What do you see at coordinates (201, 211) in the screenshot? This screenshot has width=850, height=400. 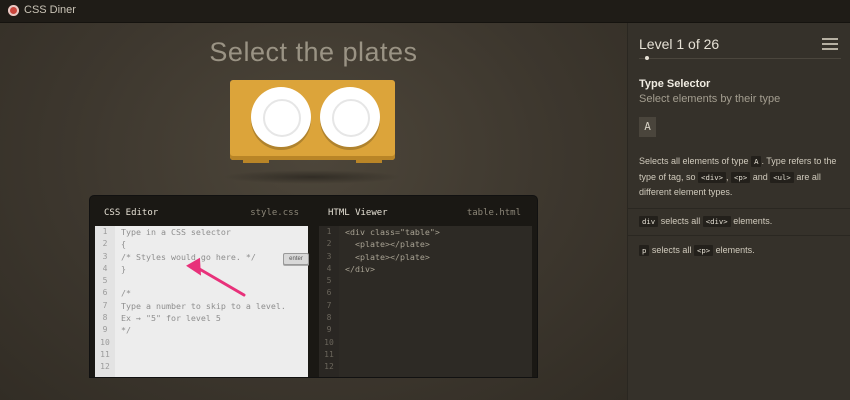 I see `css-editor-header: CSS Editor style.css` at bounding box center [201, 211].